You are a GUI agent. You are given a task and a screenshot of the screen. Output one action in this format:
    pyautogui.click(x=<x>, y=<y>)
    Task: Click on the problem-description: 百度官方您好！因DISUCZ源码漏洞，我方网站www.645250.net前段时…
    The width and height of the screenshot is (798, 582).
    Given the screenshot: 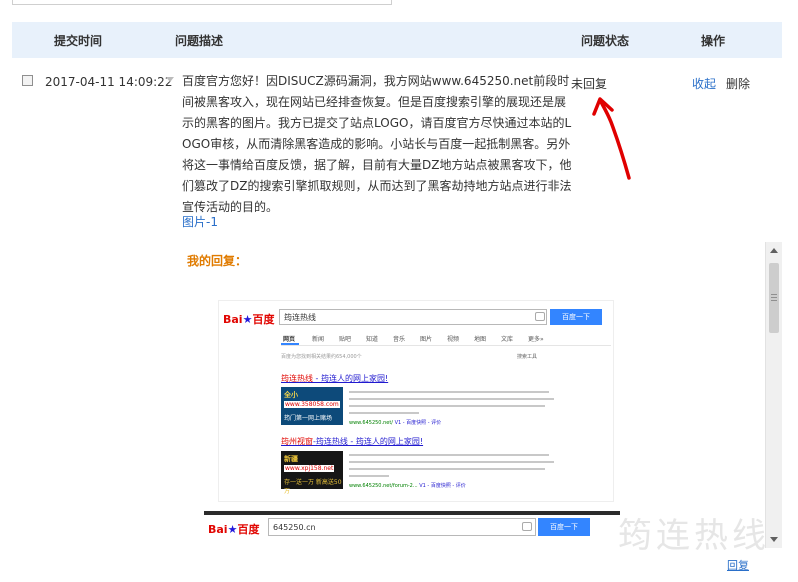 What is the action you would take?
    pyautogui.click(x=377, y=144)
    